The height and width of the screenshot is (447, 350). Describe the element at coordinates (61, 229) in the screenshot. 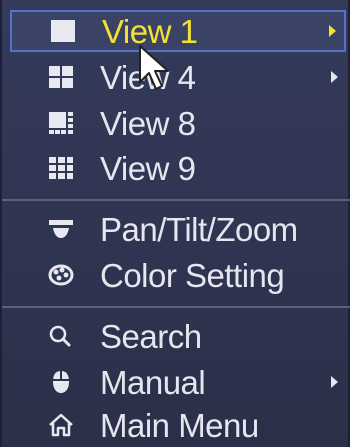

I see `ptz-camera-icon` at that location.